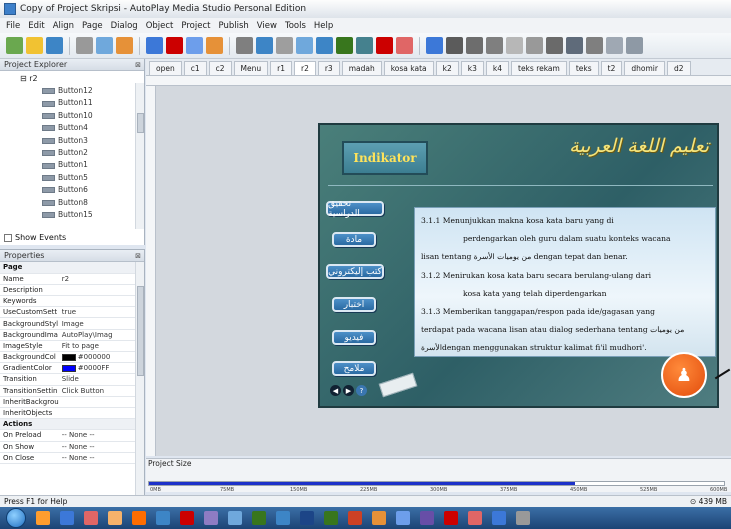 This screenshot has width=731, height=529. Describe the element at coordinates (214, 45) in the screenshot. I see `web-icon` at that location.